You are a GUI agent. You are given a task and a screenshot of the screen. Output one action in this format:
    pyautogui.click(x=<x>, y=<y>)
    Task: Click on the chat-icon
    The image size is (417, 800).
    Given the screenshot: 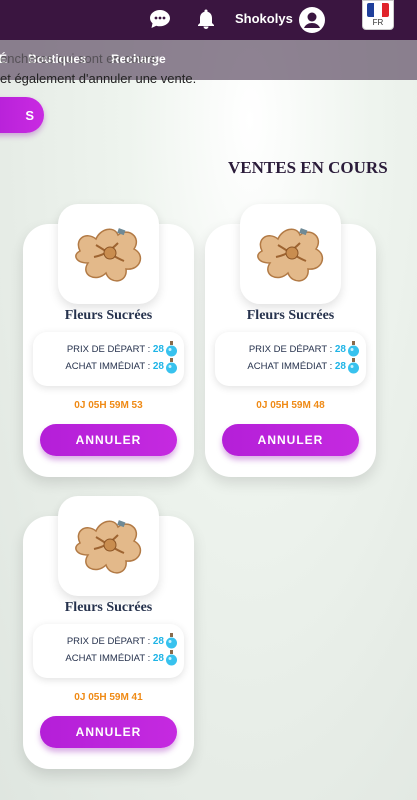 What is the action you would take?
    pyautogui.click(x=160, y=19)
    